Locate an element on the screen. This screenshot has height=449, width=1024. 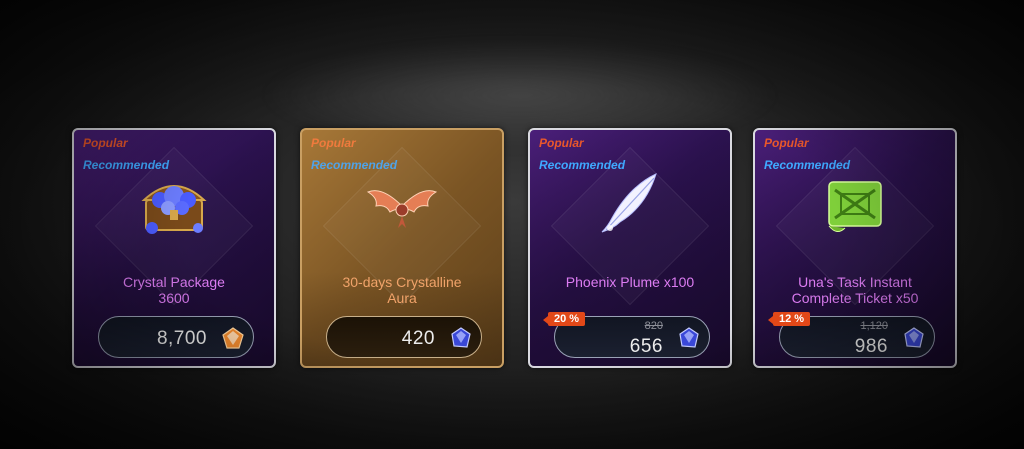
buy-button: 420 is located at coordinates (404, 337).